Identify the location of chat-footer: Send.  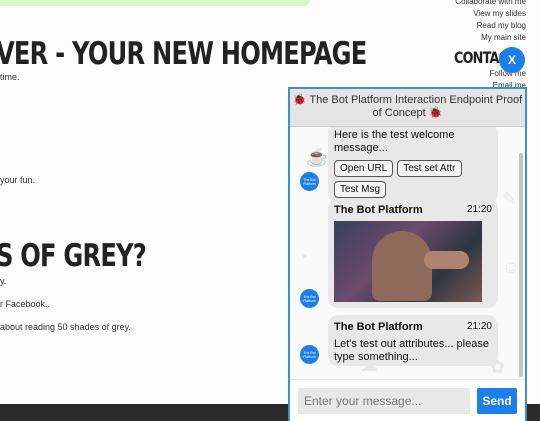
(407, 400).